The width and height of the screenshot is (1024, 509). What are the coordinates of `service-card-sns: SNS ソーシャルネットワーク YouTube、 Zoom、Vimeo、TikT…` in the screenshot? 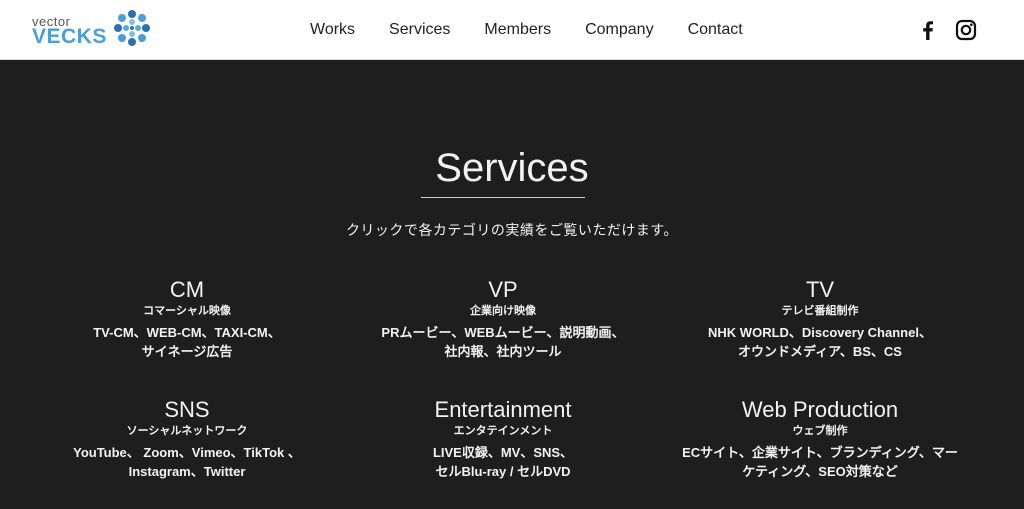 It's located at (187, 439).